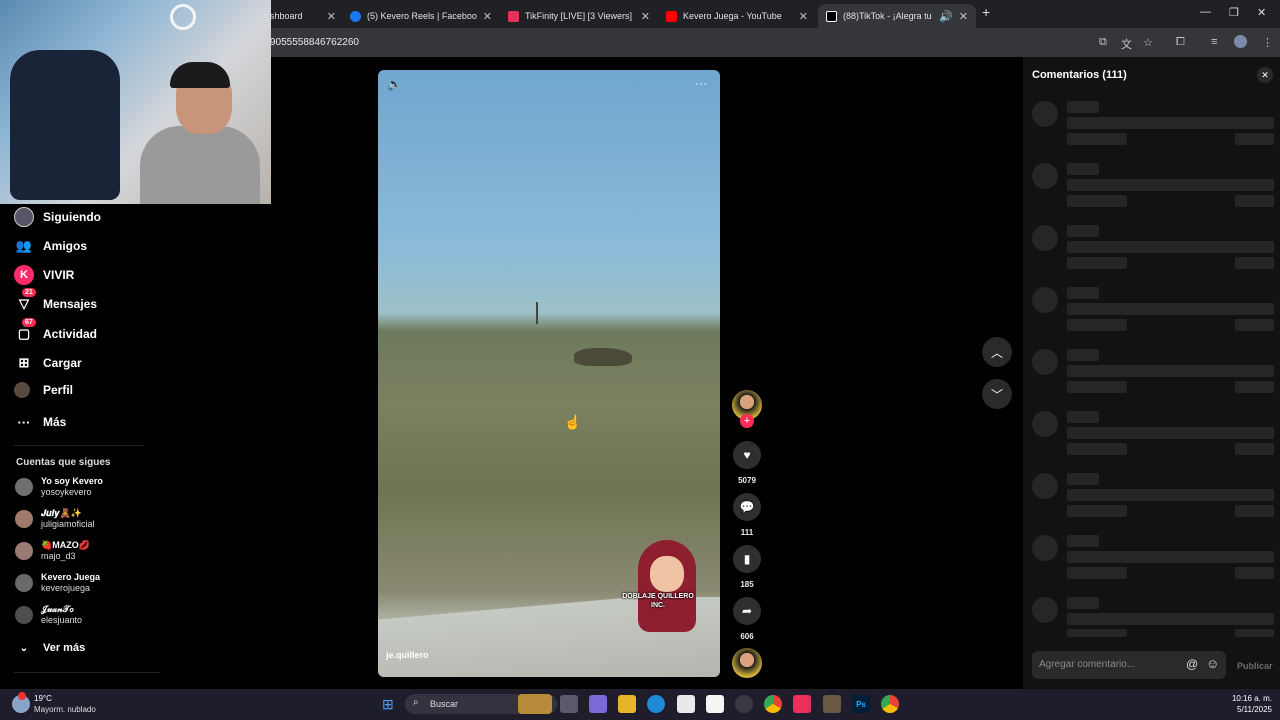 This screenshot has width=1280, height=720. What do you see at coordinates (24, 217) in the screenshot?
I see `following-avatar-icon` at bounding box center [24, 217].